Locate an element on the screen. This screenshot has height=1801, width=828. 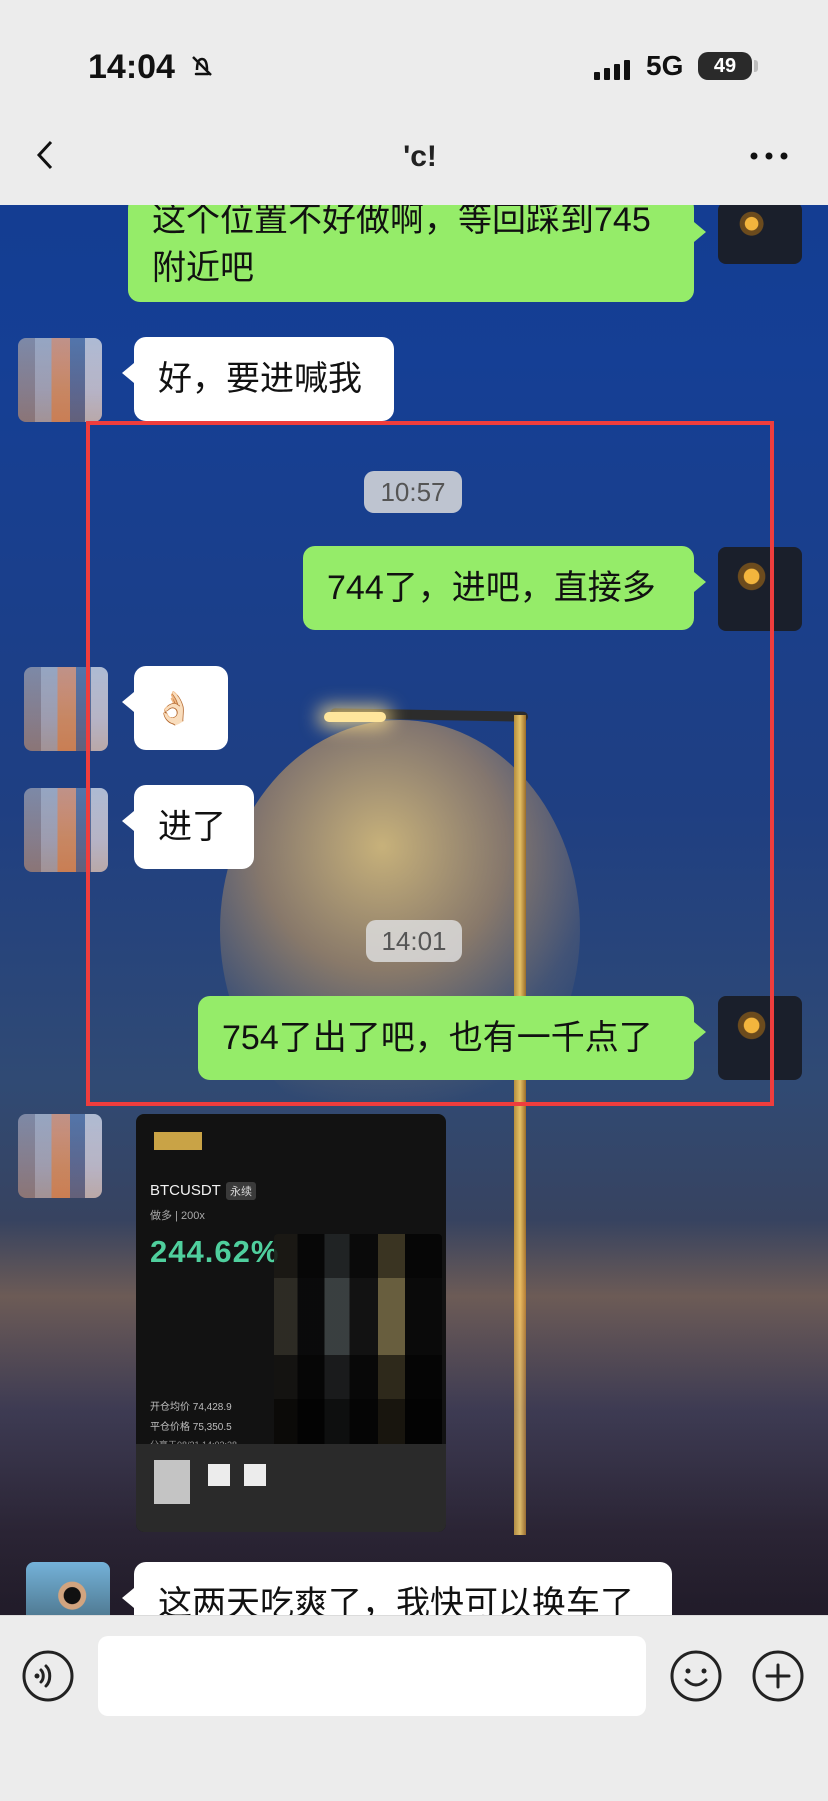
trade-direction: 做多 is located at coordinates (161, 1216).